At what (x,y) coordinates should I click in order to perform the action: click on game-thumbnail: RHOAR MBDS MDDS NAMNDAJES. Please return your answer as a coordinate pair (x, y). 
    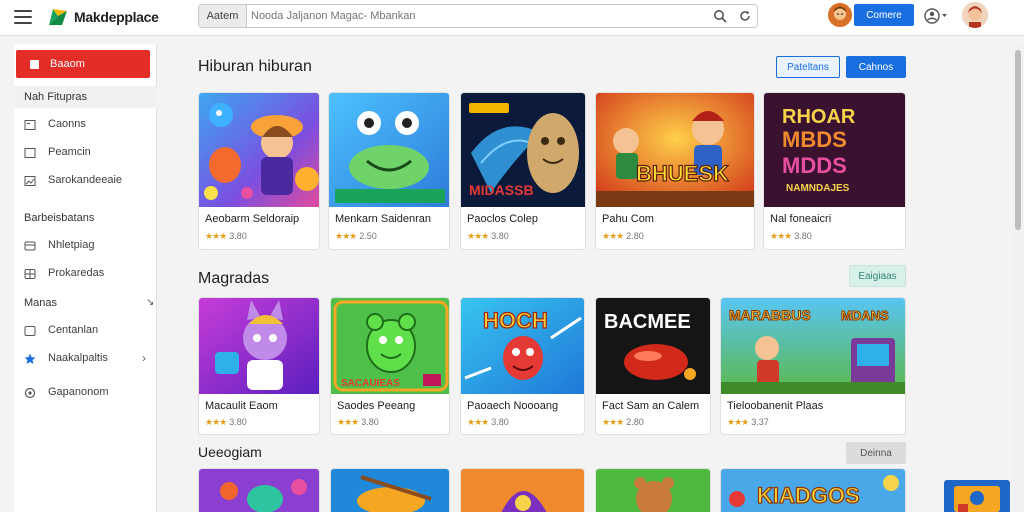
    Looking at the image, I should click on (834, 150).